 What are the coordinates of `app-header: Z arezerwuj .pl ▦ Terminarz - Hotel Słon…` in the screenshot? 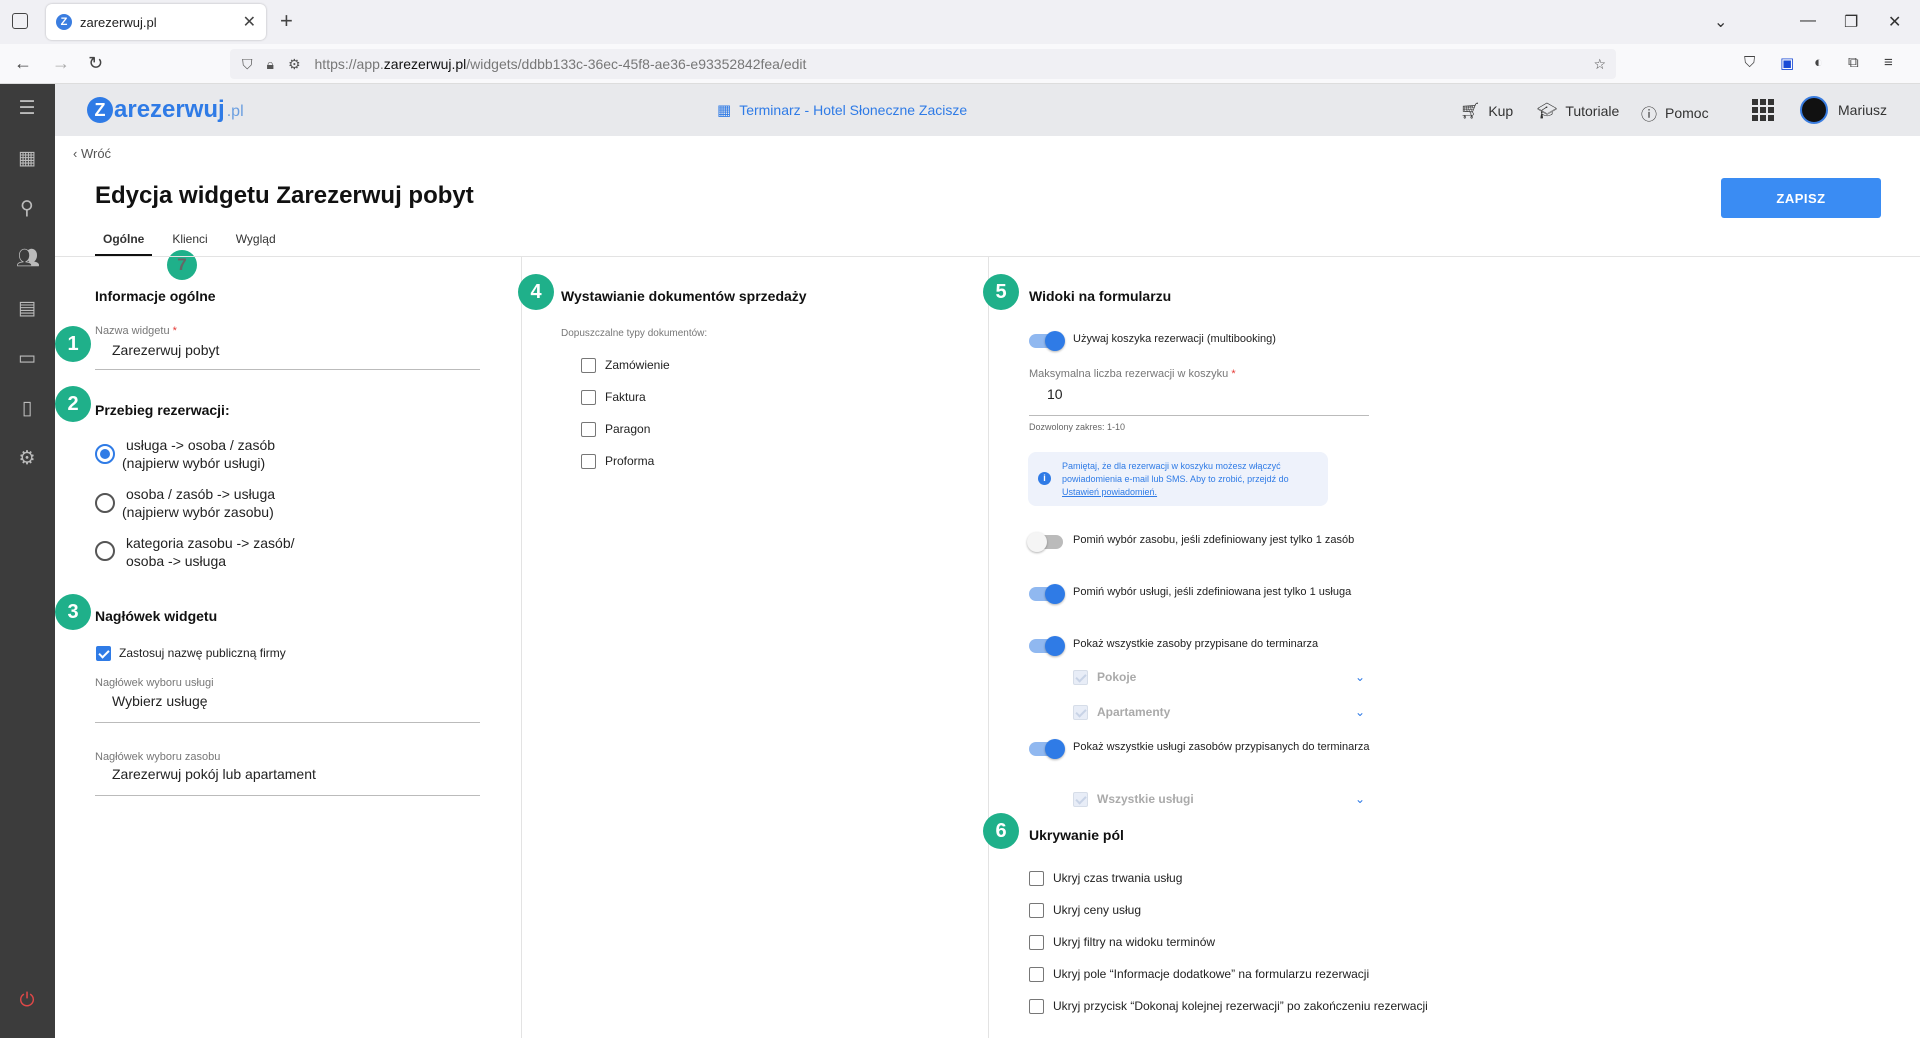 It's located at (987, 110).